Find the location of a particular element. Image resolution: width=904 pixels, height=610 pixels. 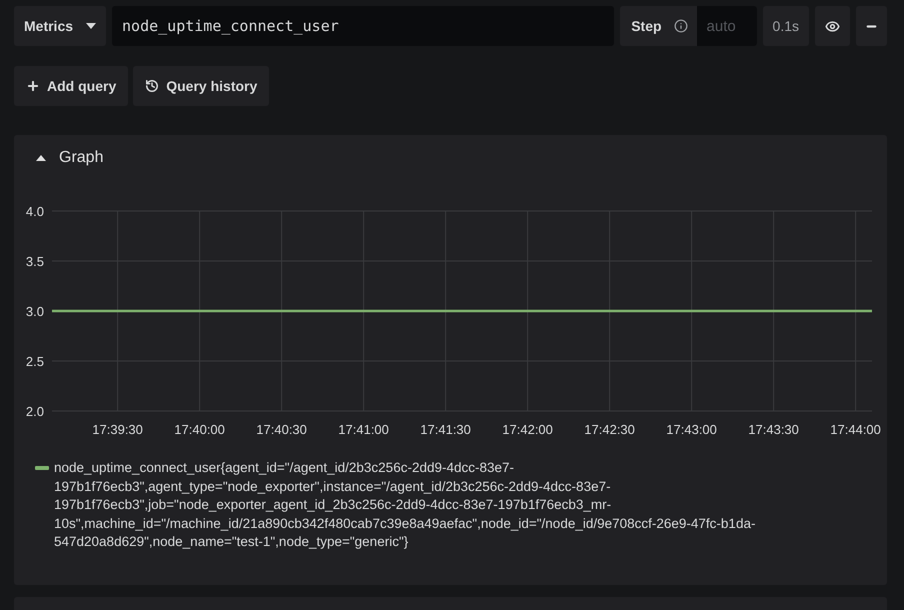

x-tick-label: 17:40:30 is located at coordinates (281, 429).